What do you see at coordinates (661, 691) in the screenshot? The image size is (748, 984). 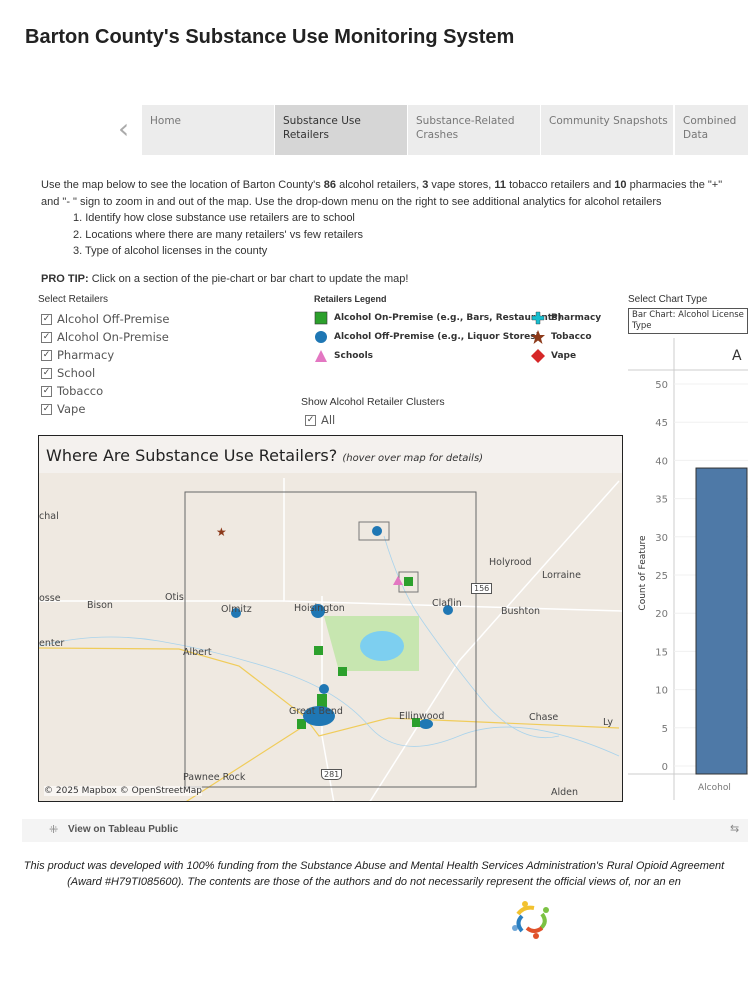 I see `y-tick-label: 10` at bounding box center [661, 691].